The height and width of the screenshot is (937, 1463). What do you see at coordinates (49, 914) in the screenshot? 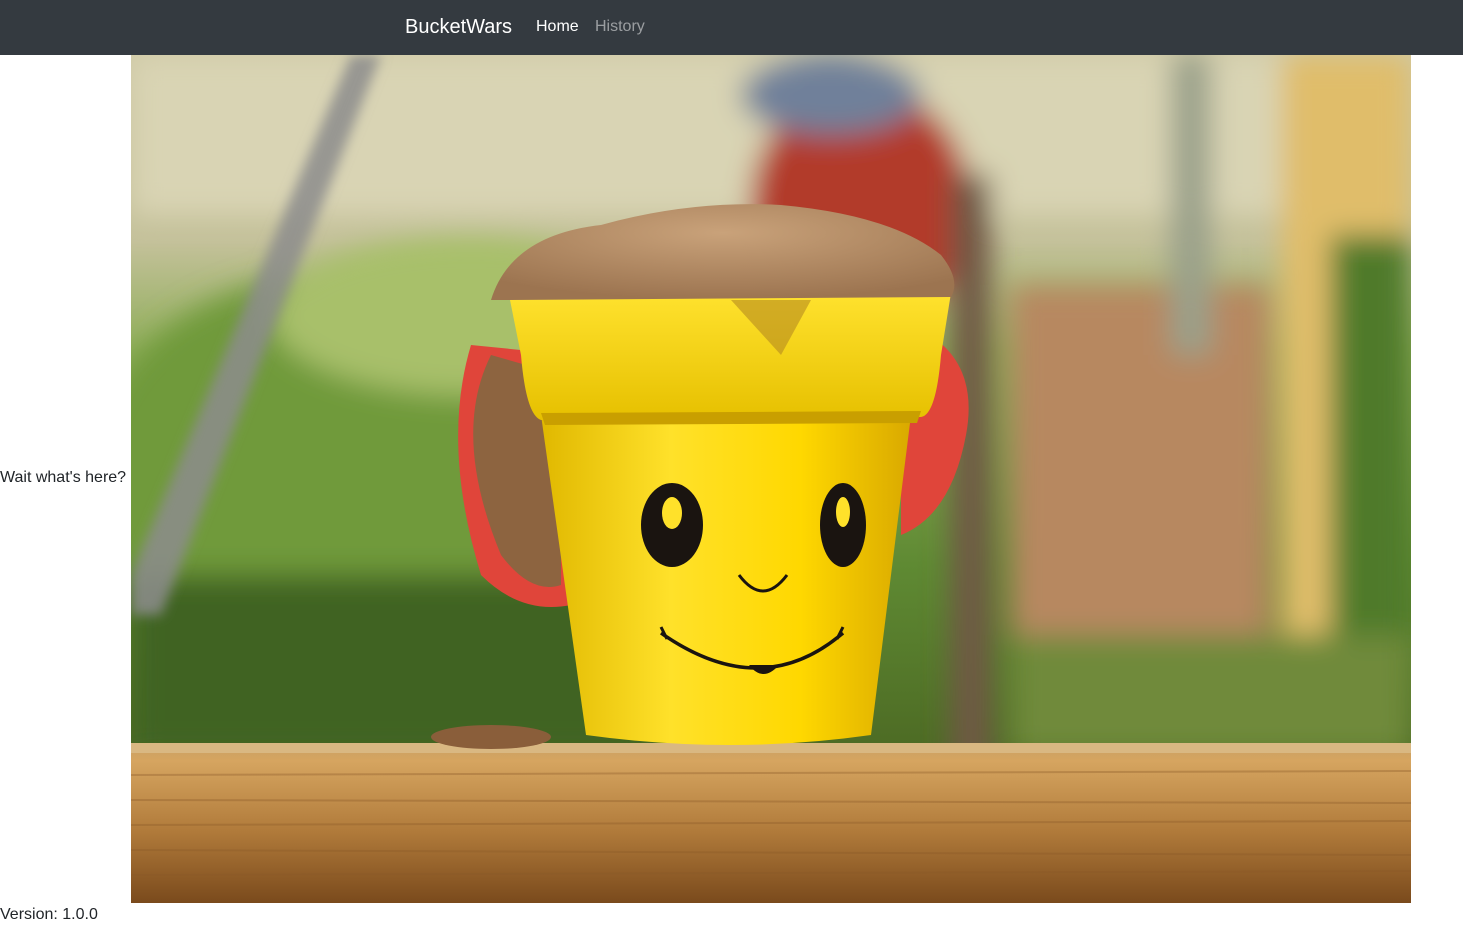
I see `version-label: Version: 1.0.0` at bounding box center [49, 914].